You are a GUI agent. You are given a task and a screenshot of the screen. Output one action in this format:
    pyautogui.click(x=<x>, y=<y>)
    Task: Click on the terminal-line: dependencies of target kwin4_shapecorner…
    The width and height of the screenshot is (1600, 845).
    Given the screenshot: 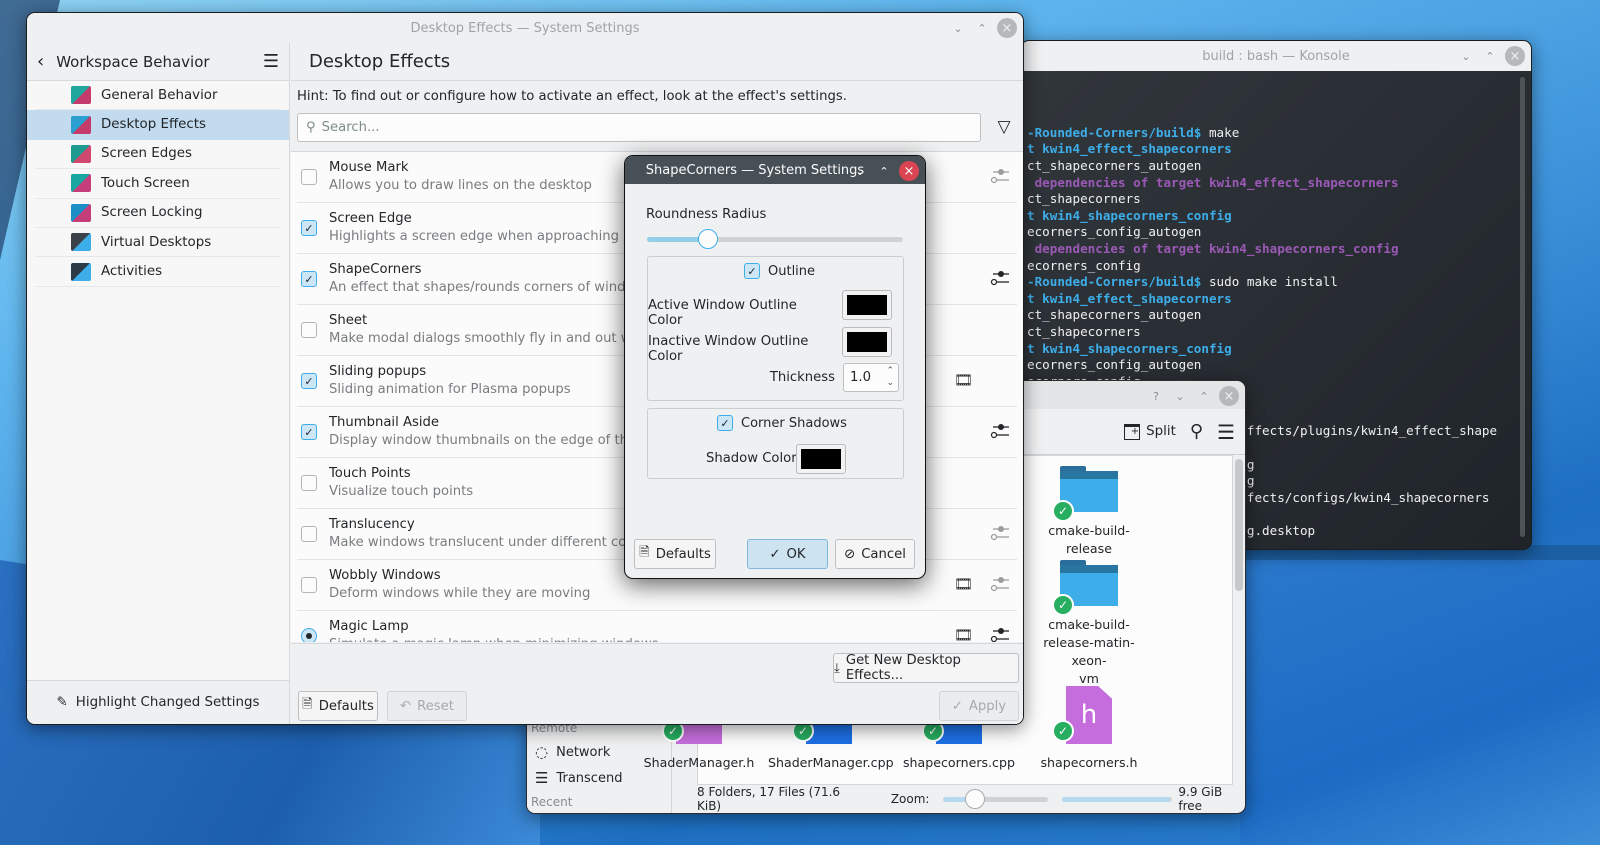 What is the action you would take?
    pyautogui.click(x=1279, y=249)
    